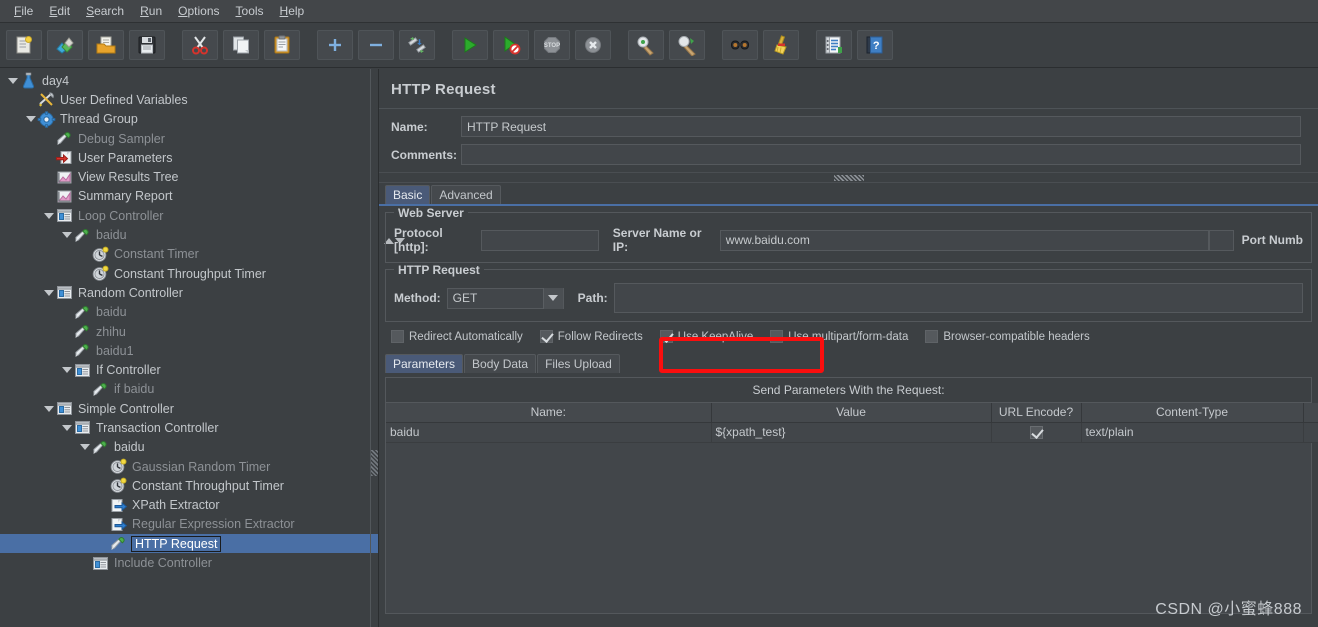 The height and width of the screenshot is (627, 1318). I want to click on menu-edit: Edit, so click(59, 11).